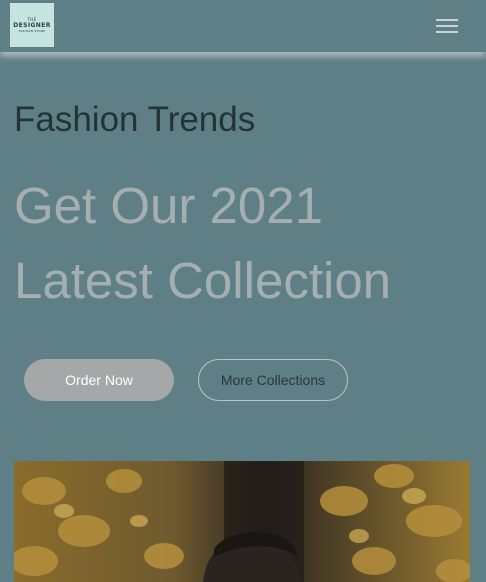  I want to click on hamburger-menu-icon, so click(447, 26).